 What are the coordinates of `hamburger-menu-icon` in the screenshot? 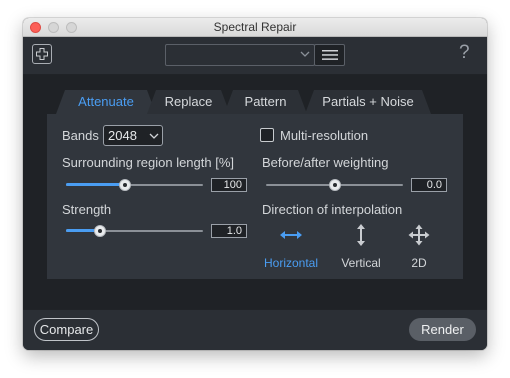 It's located at (330, 55).